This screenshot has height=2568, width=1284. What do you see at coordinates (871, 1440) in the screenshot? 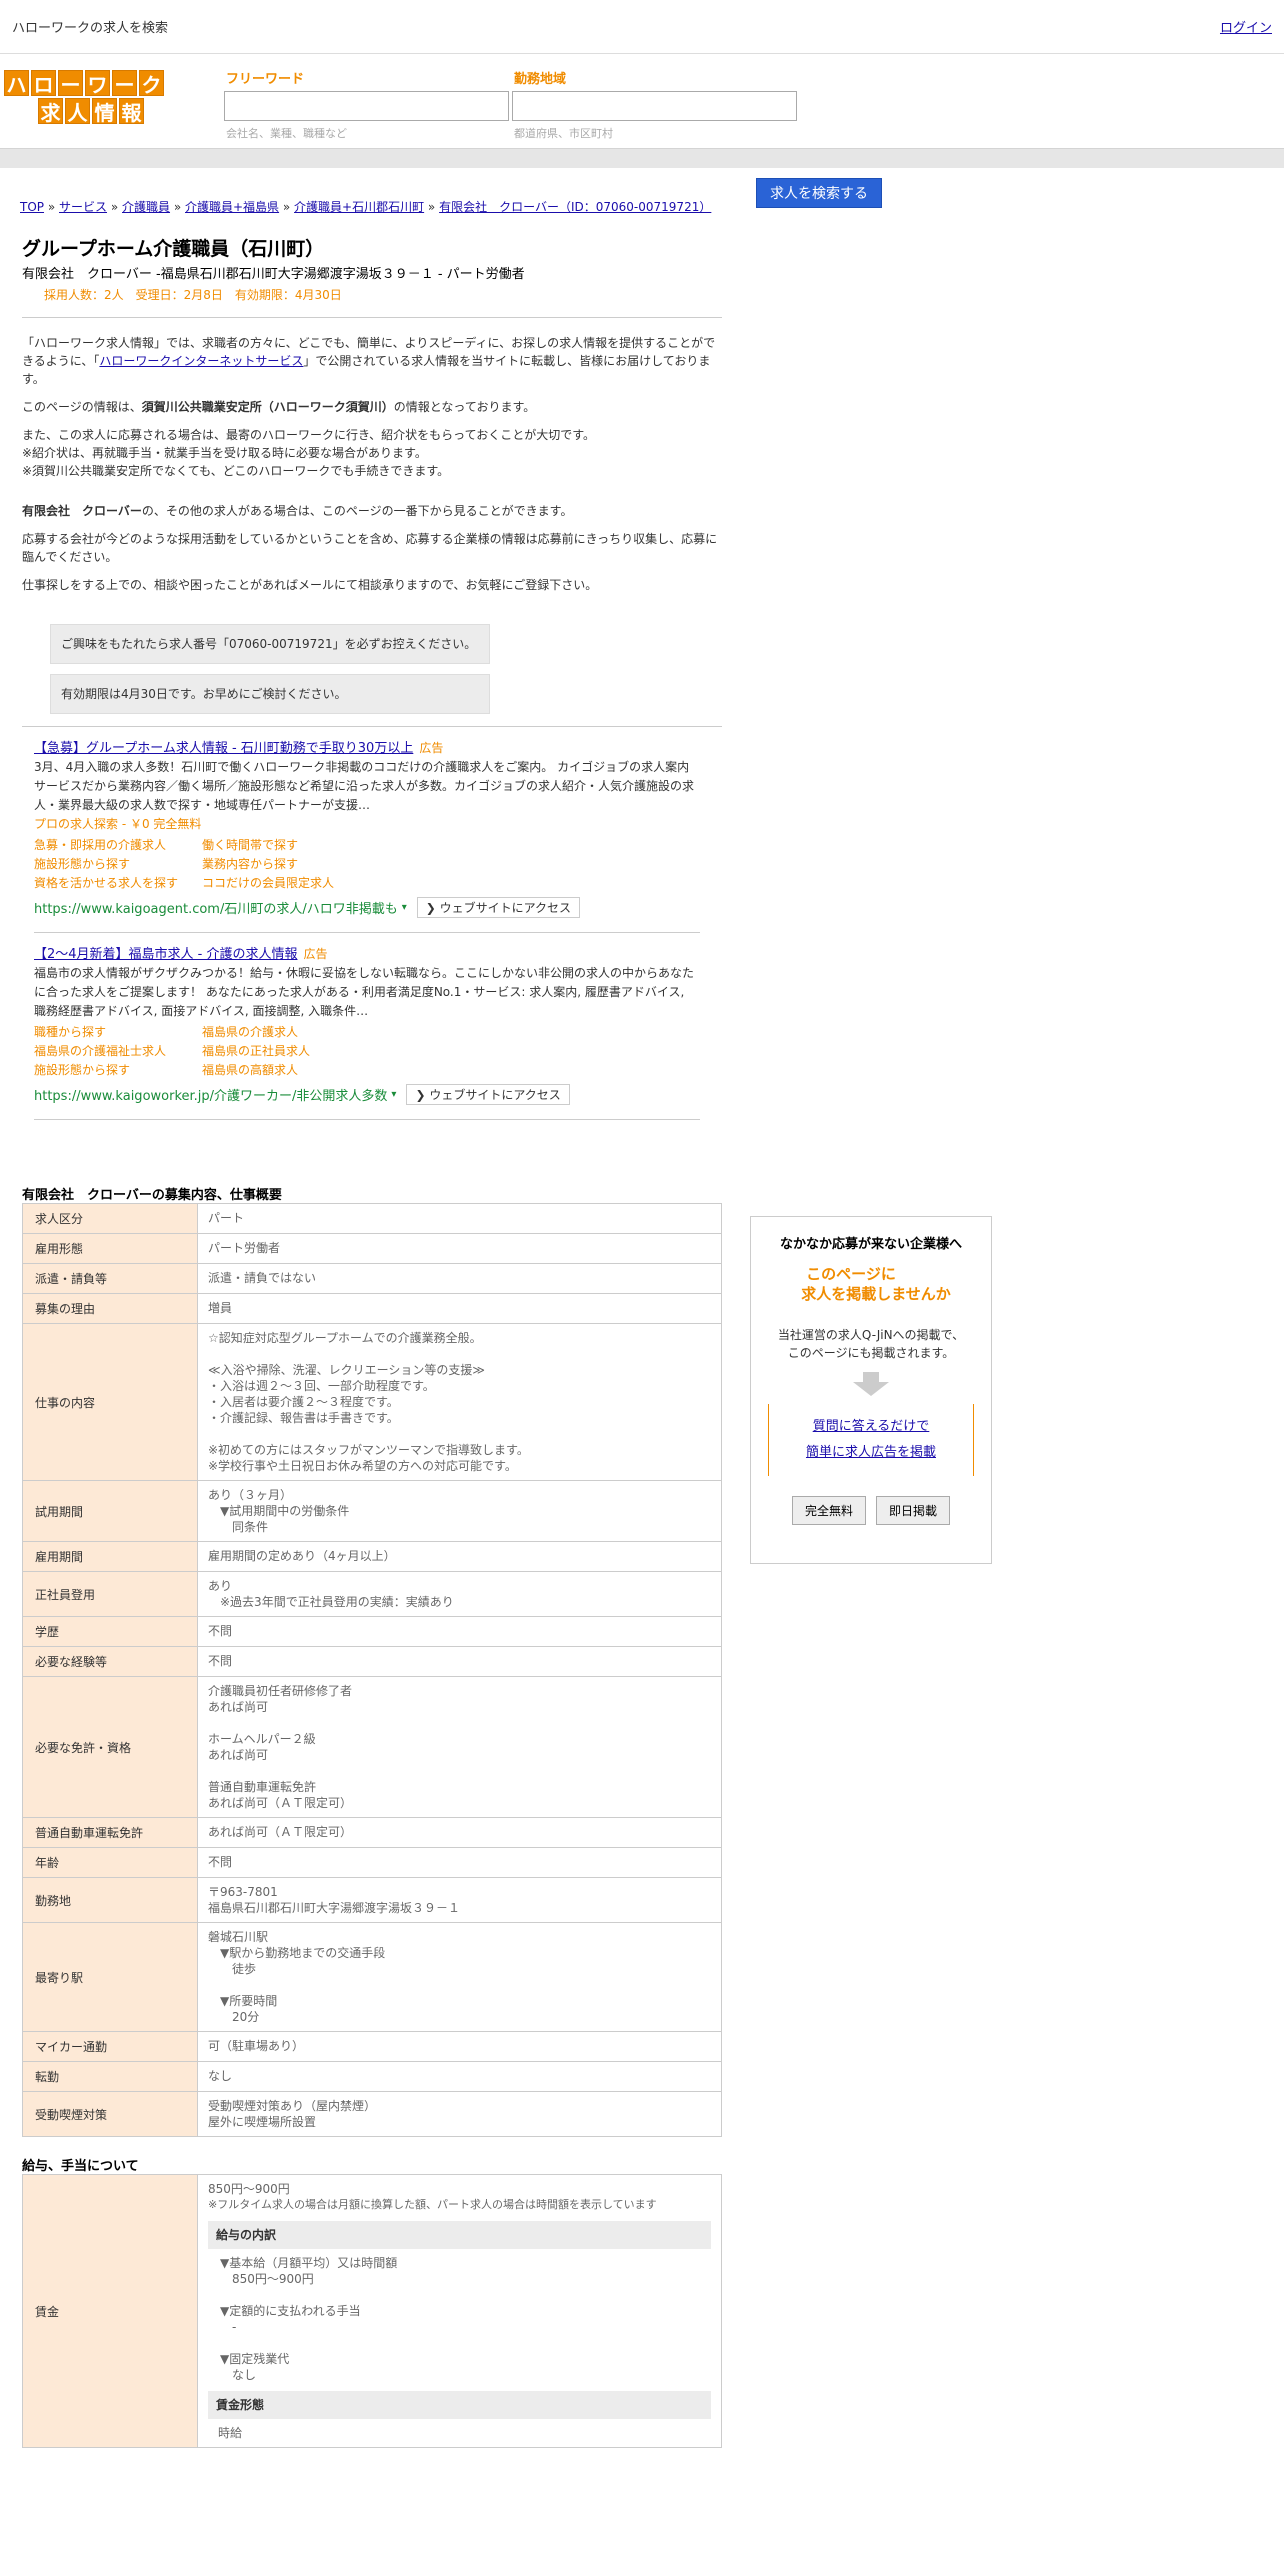
I see `sidebox-links: 質問に答えるだけで 簡単に求人広告を掲載` at bounding box center [871, 1440].